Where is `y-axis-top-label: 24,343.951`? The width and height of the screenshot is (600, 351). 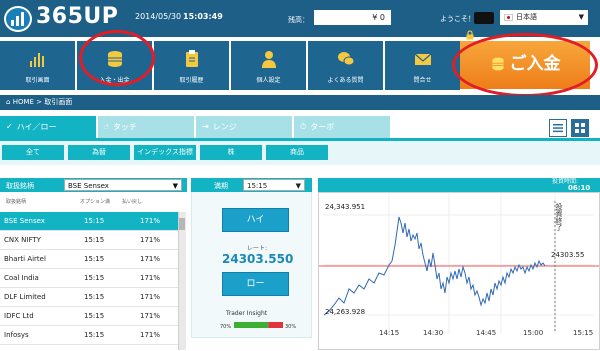 y-axis-top-label: 24,343.951 is located at coordinates (345, 207).